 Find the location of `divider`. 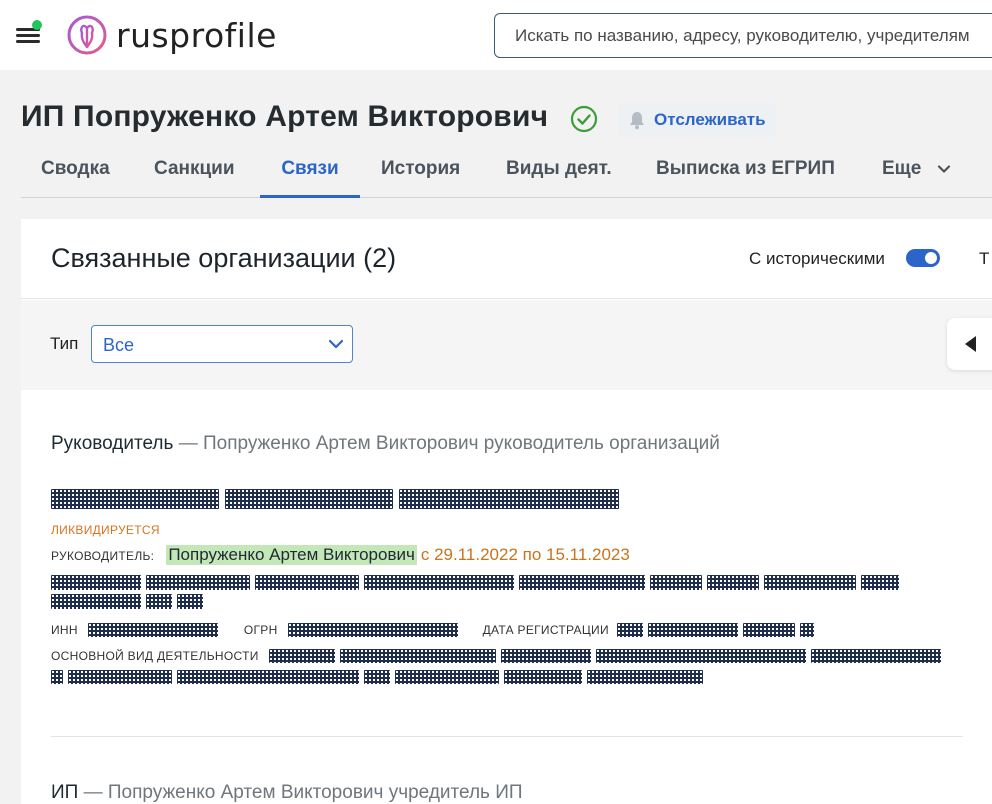

divider is located at coordinates (507, 736).